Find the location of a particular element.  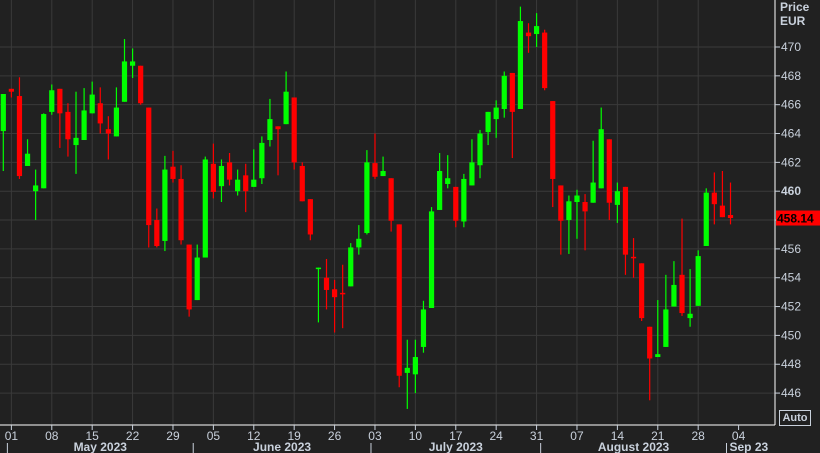

y-tick-label: 448 is located at coordinates (791, 364).